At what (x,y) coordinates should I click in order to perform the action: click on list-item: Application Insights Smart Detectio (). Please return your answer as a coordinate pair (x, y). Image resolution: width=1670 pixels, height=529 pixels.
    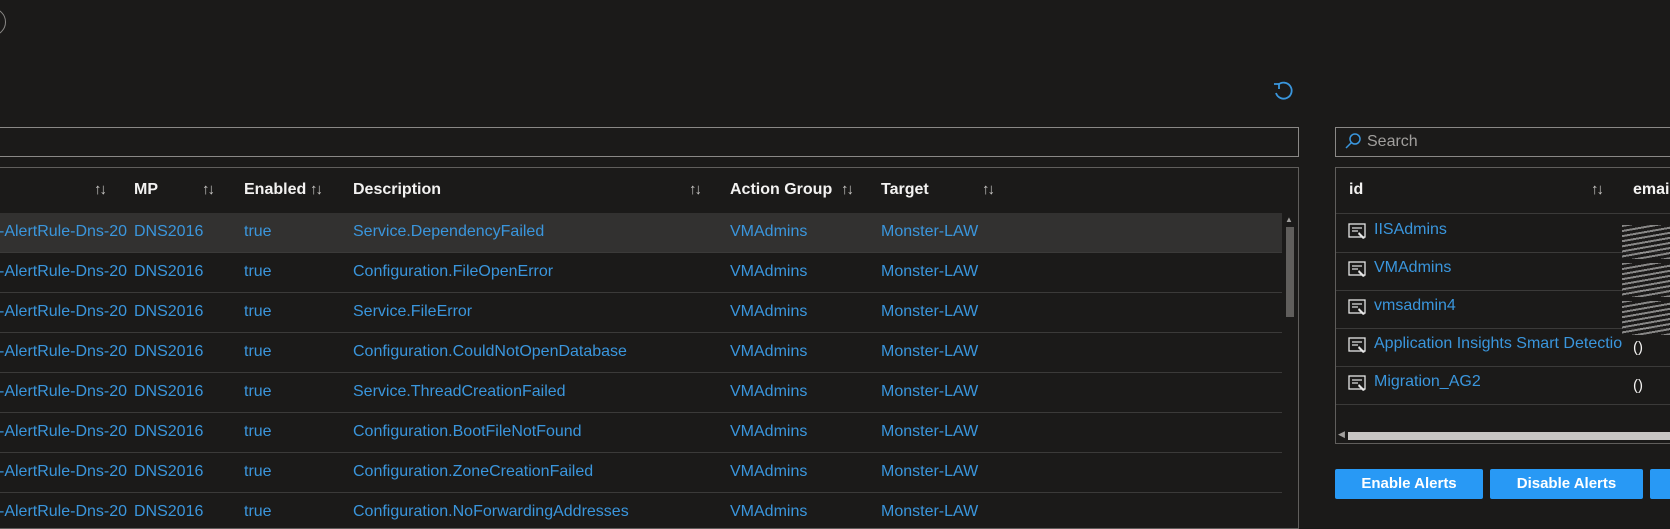
    Looking at the image, I should click on (1503, 347).